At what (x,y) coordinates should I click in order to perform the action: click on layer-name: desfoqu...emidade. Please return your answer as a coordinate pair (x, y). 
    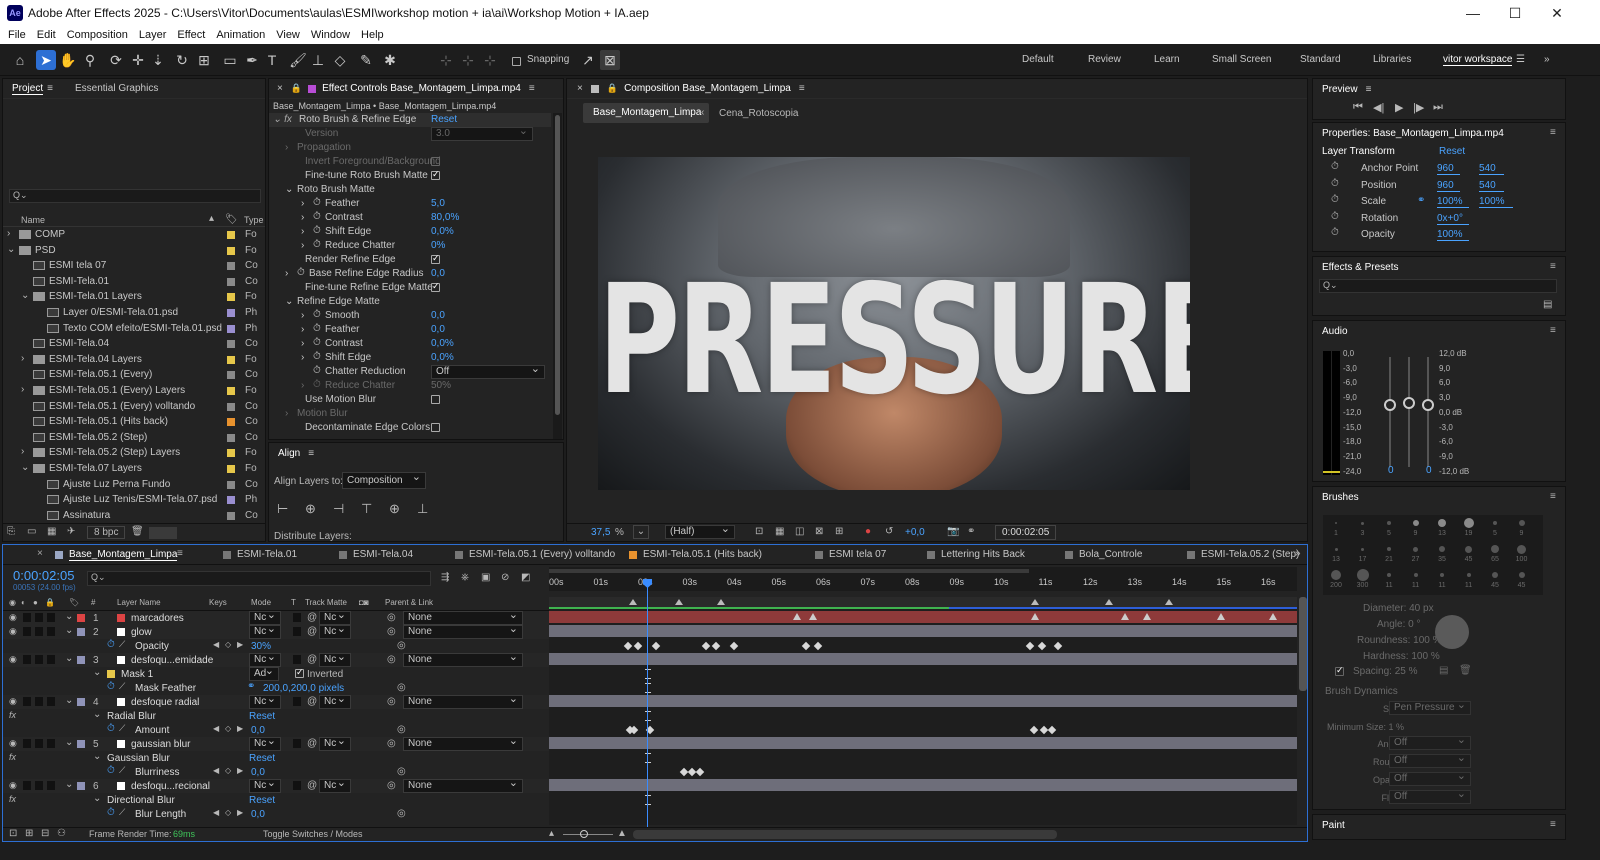
    Looking at the image, I should click on (172, 660).